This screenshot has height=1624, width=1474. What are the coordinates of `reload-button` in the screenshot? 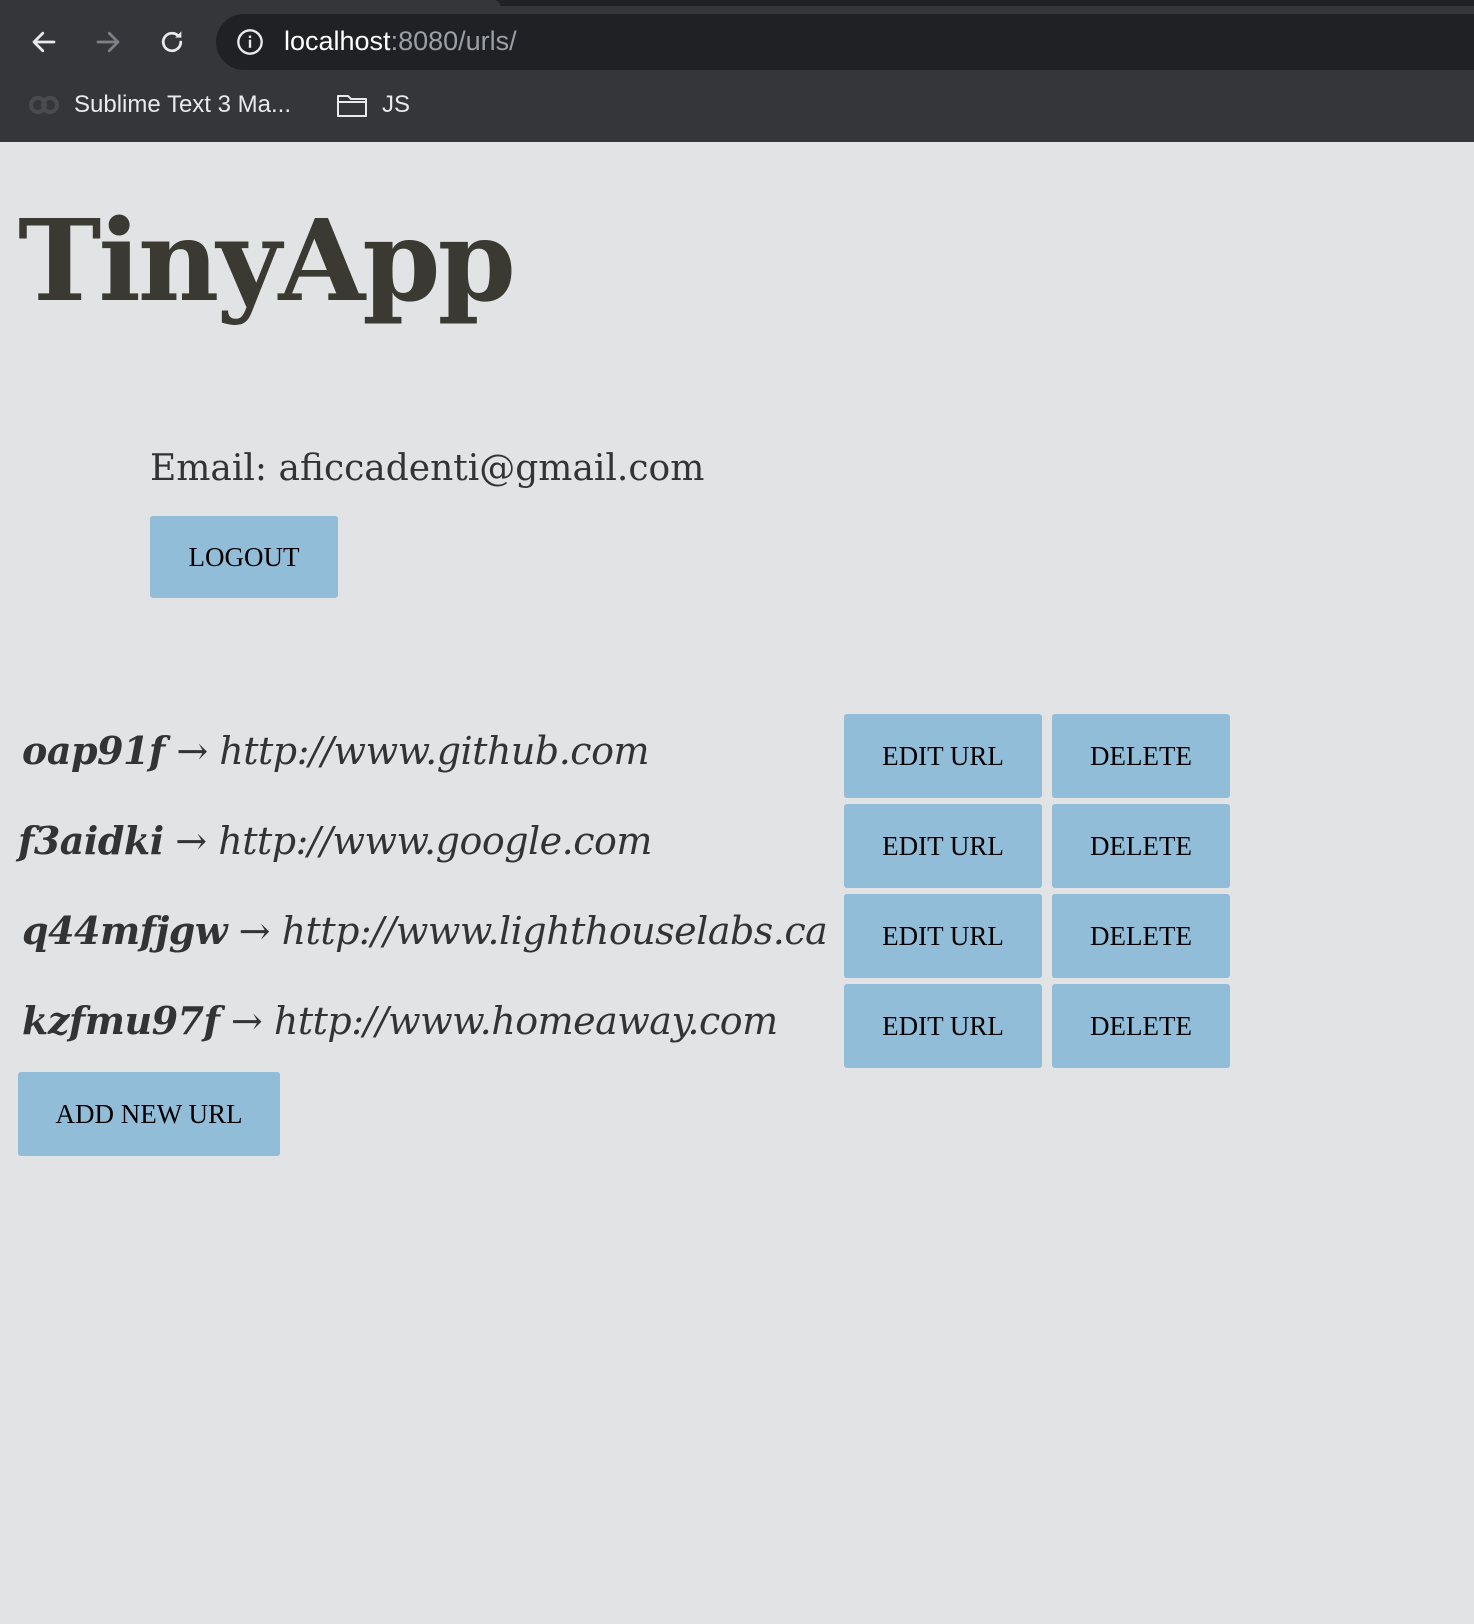 It's located at (172, 42).